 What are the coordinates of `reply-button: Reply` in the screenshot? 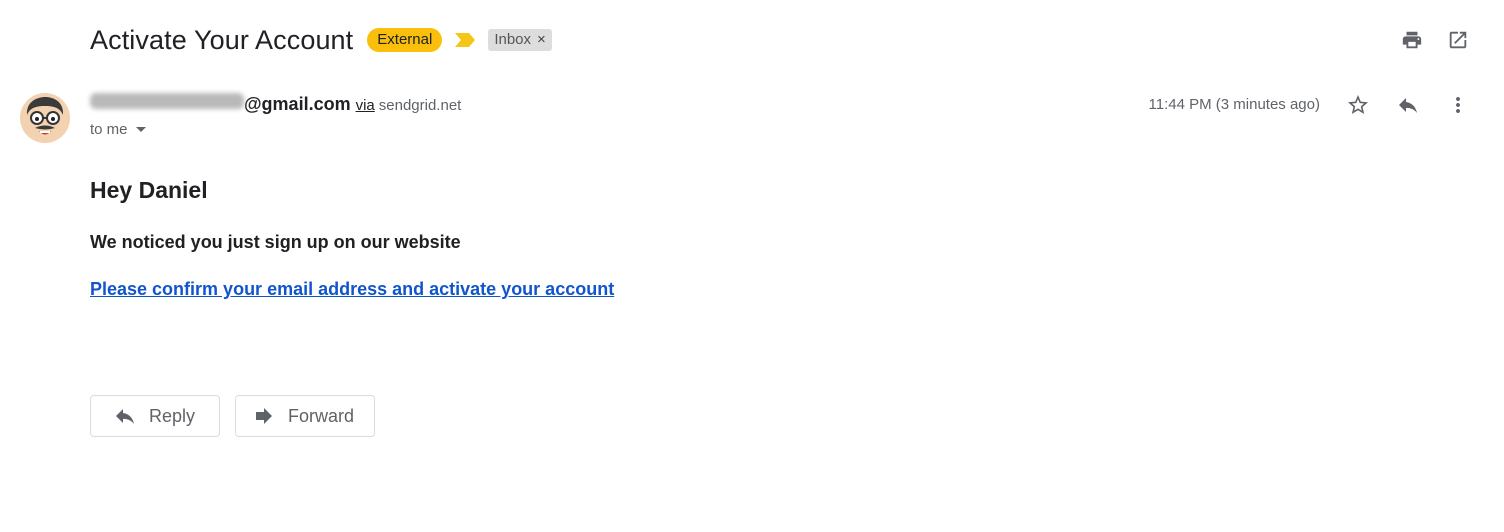 It's located at (155, 416).